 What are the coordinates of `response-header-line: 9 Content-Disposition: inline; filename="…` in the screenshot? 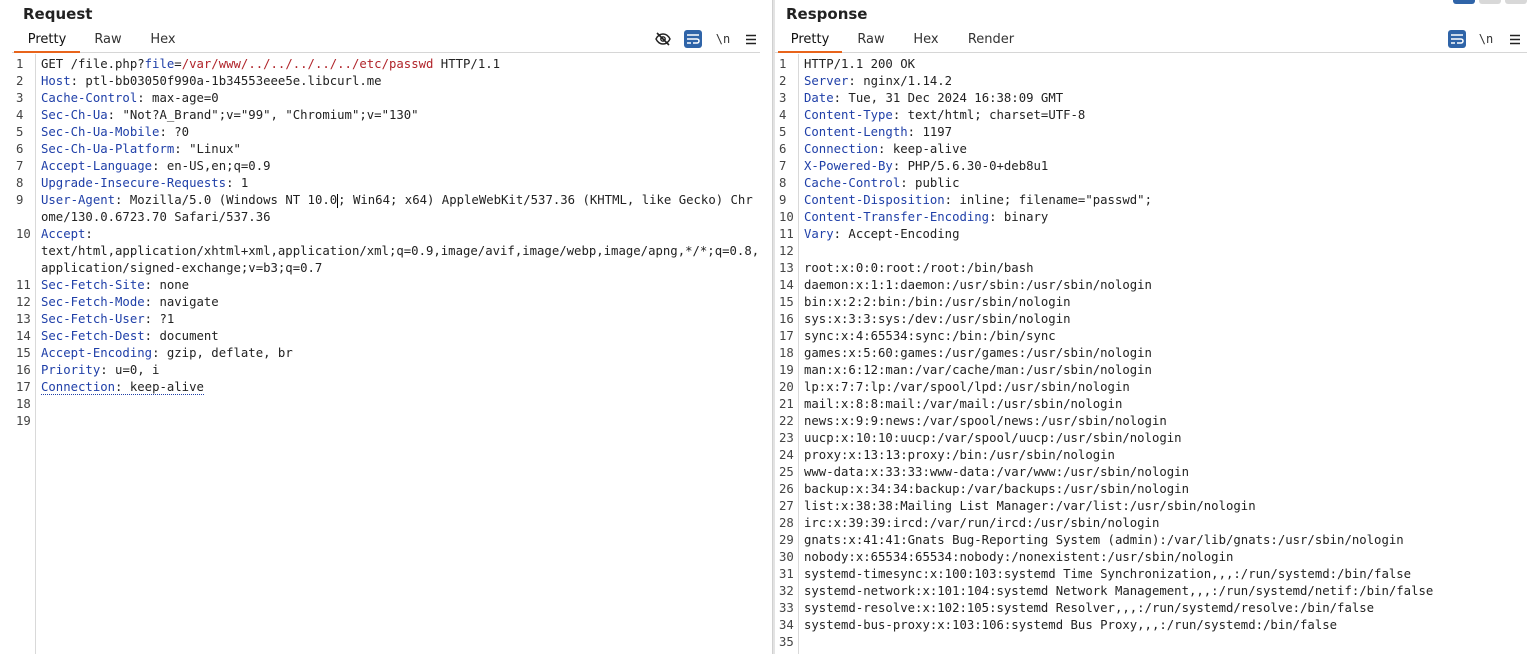 It's located at (965, 200).